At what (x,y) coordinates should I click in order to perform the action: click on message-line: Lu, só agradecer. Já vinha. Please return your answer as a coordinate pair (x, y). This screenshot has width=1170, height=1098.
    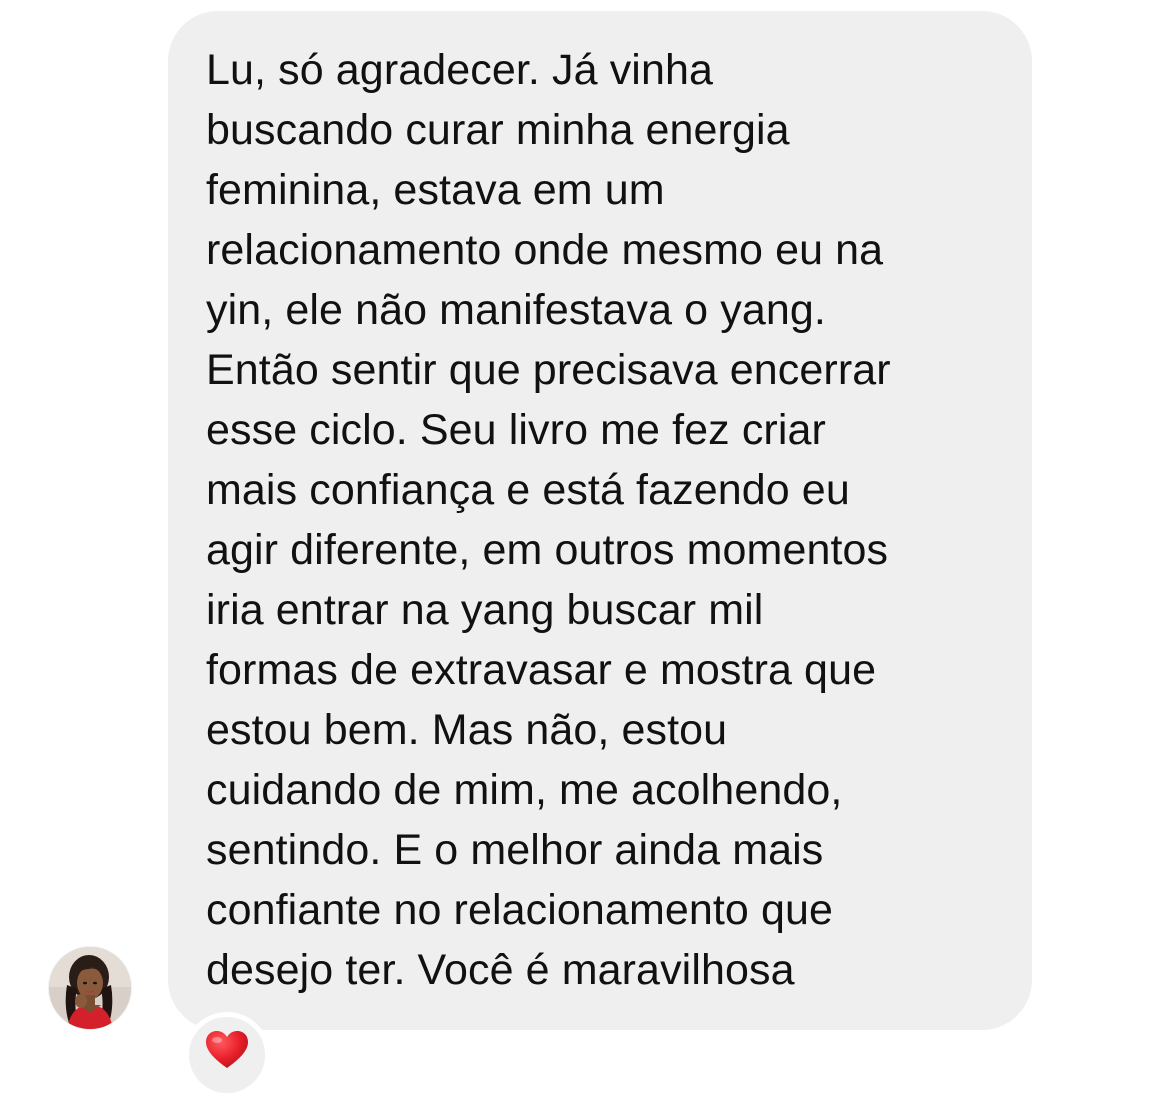
    Looking at the image, I should click on (459, 70).